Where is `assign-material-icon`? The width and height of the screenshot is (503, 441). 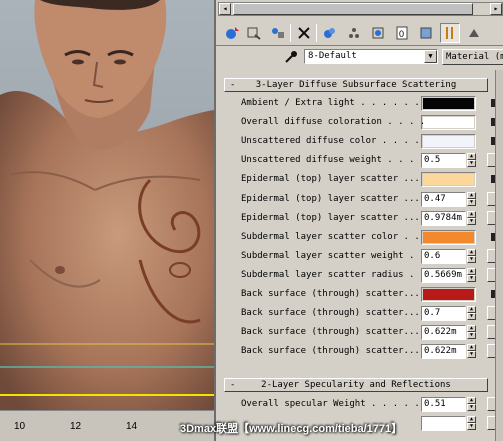 assign-material-icon is located at coordinates (278, 33).